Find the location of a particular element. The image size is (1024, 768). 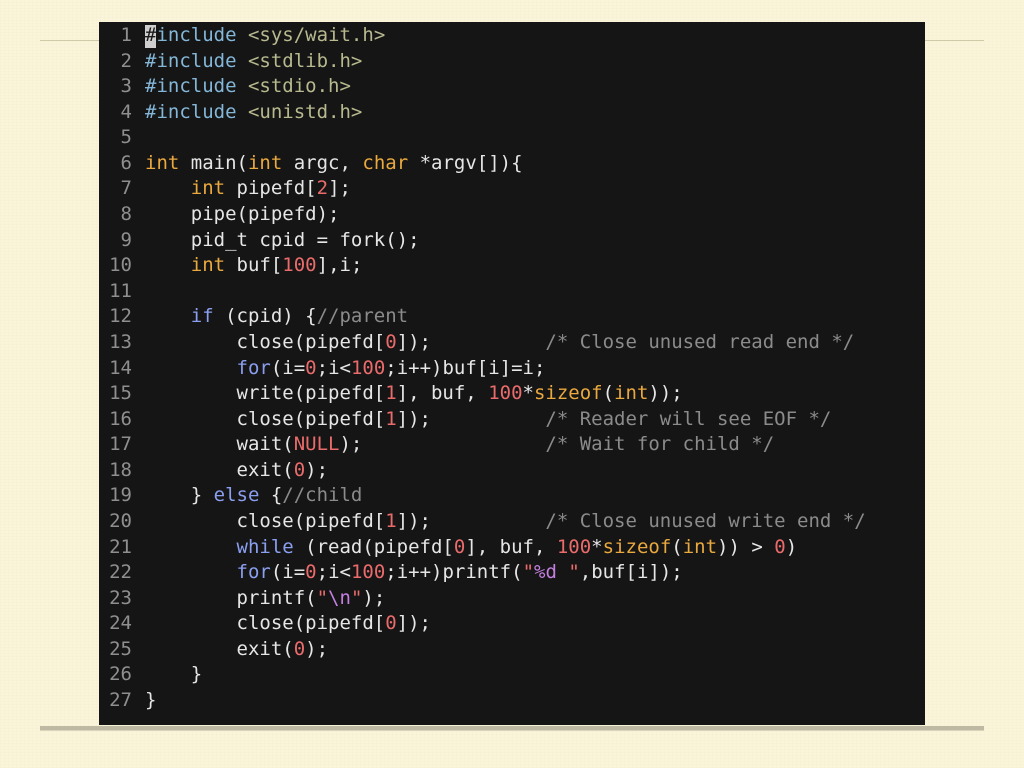

line-number: 13 is located at coordinates (120, 341).